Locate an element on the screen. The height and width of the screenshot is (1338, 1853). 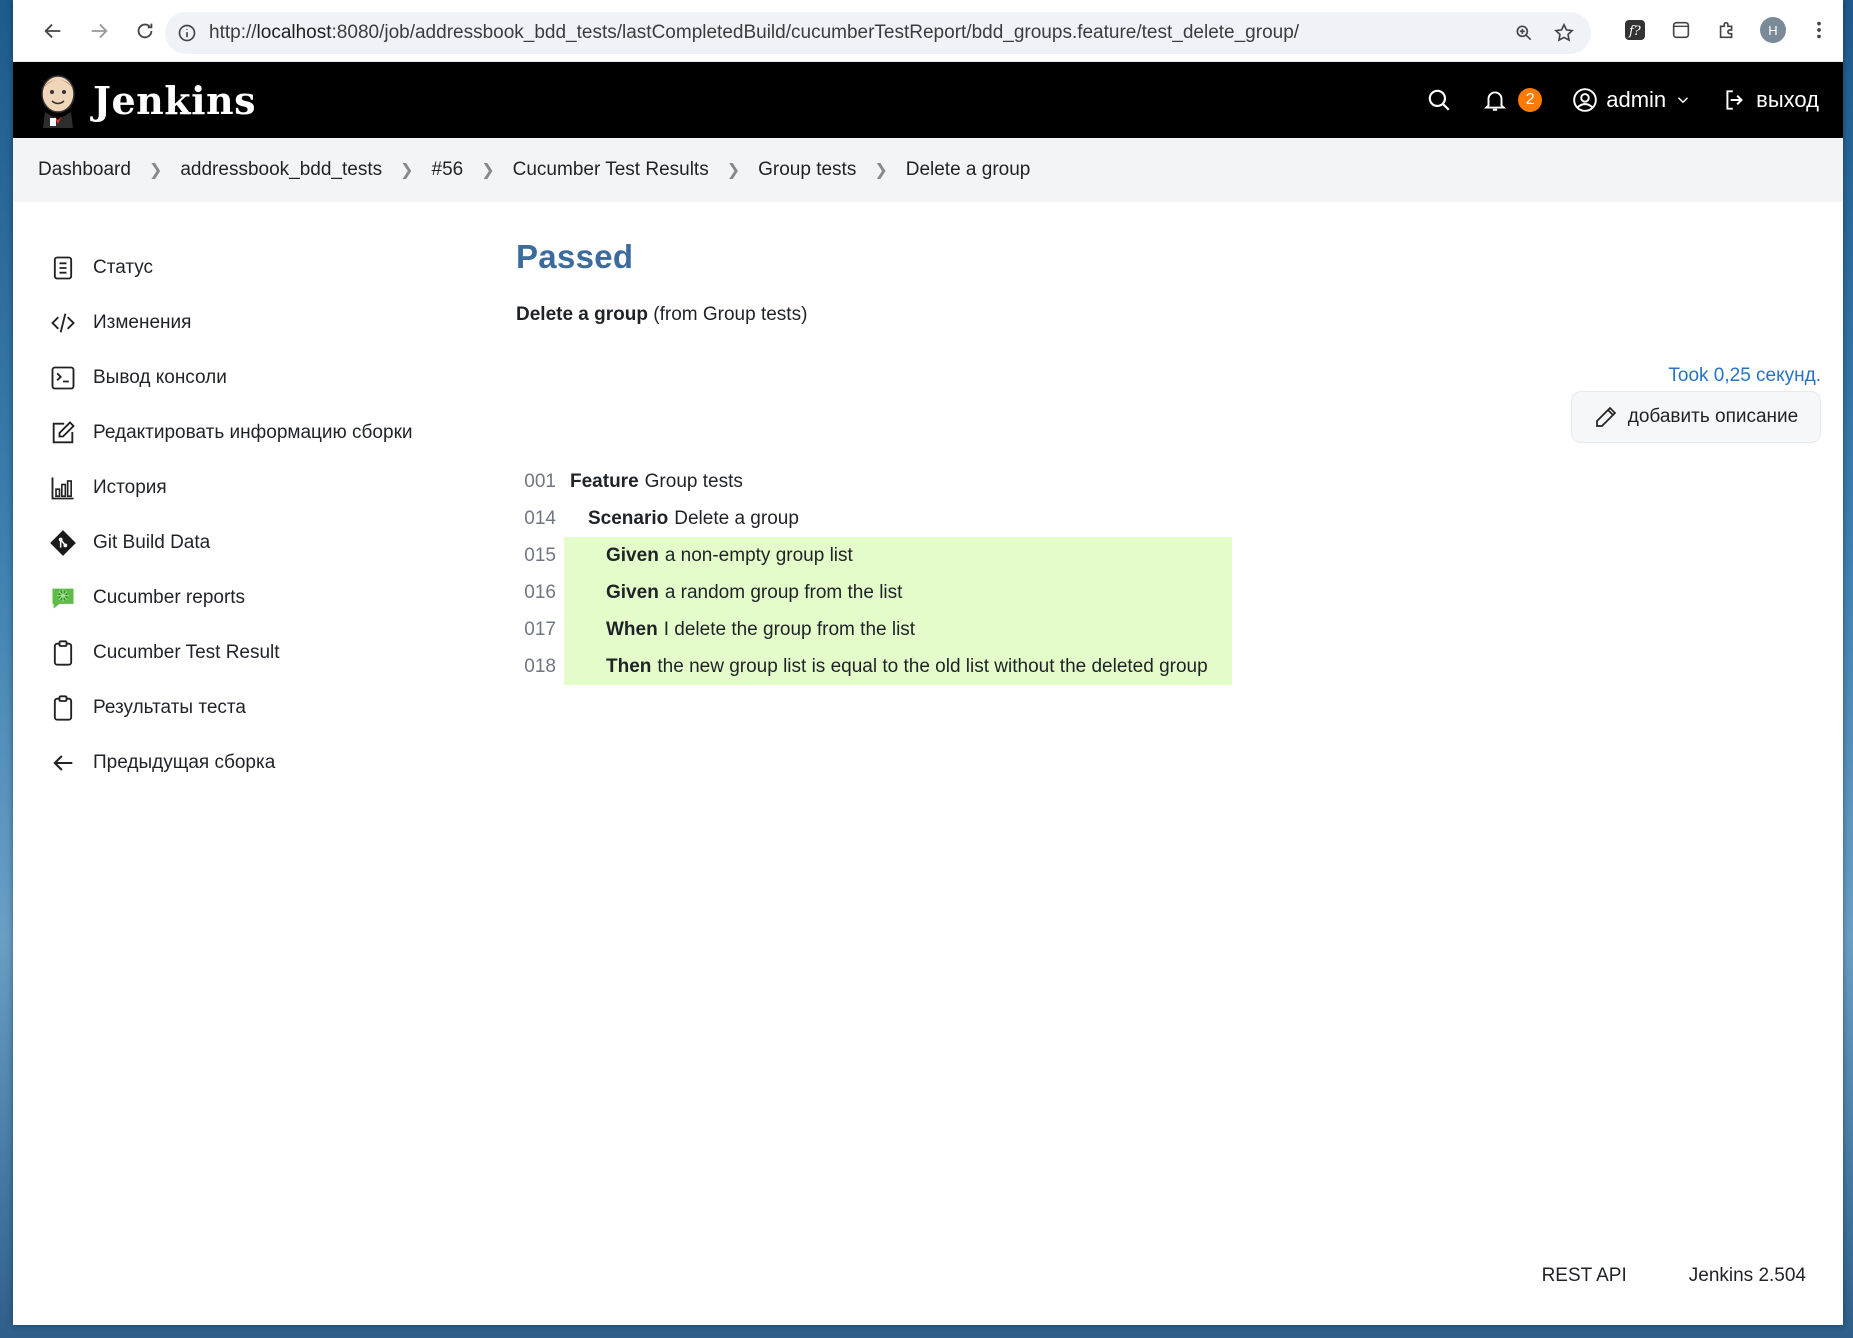
add-description-button: добавить описание is located at coordinates (1696, 417).